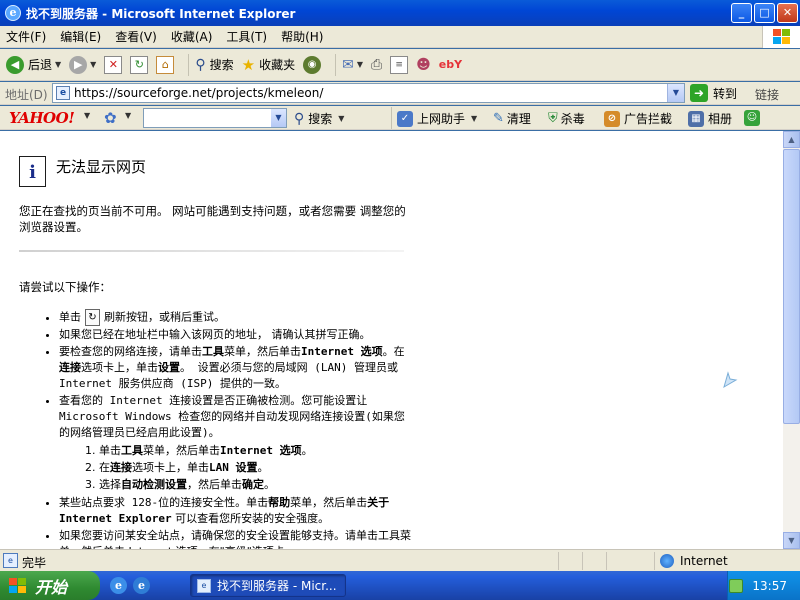 The width and height of the screenshot is (800, 600). I want to click on adblock-icon: ⊘, so click(612, 118).